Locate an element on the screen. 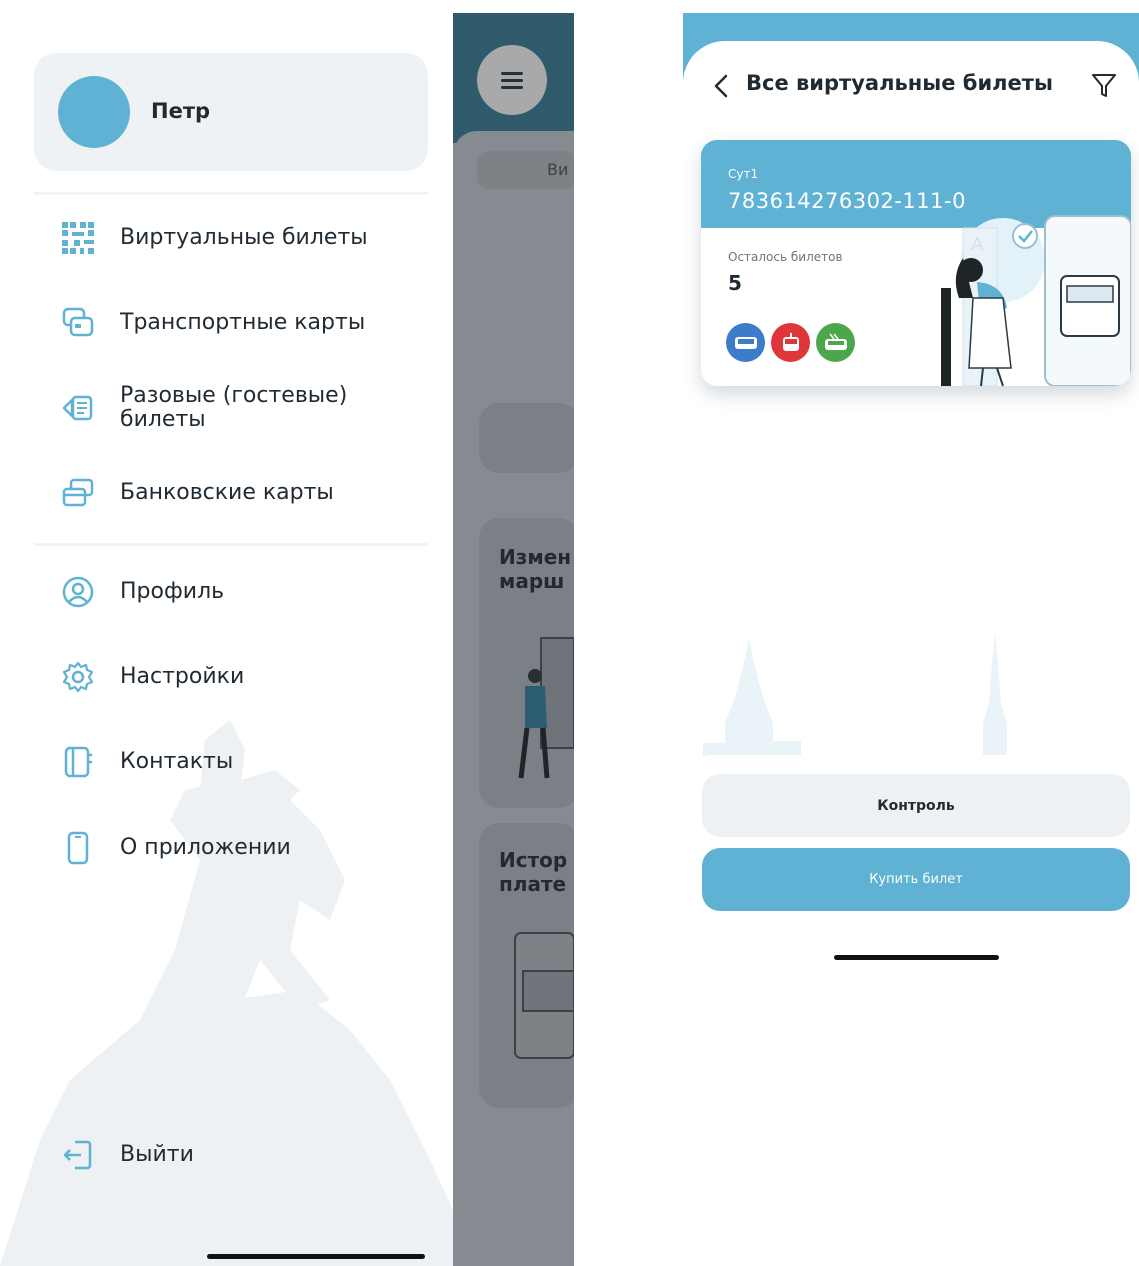 This screenshot has height=1266, width=1139. logout-button: Выйти is located at coordinates (127, 1155).